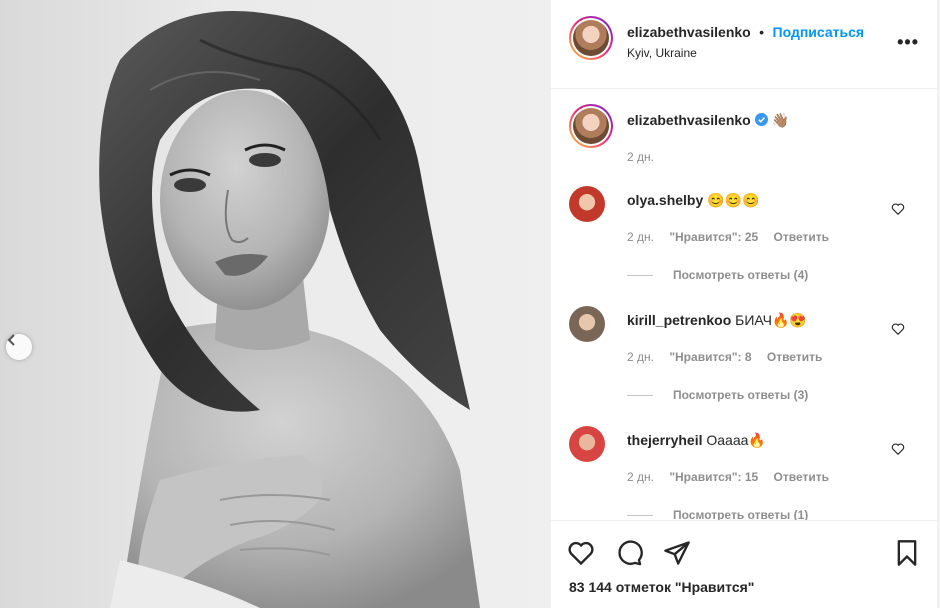 The width and height of the screenshot is (940, 609). What do you see at coordinates (591, 38) in the screenshot?
I see `author-avatar` at bounding box center [591, 38].